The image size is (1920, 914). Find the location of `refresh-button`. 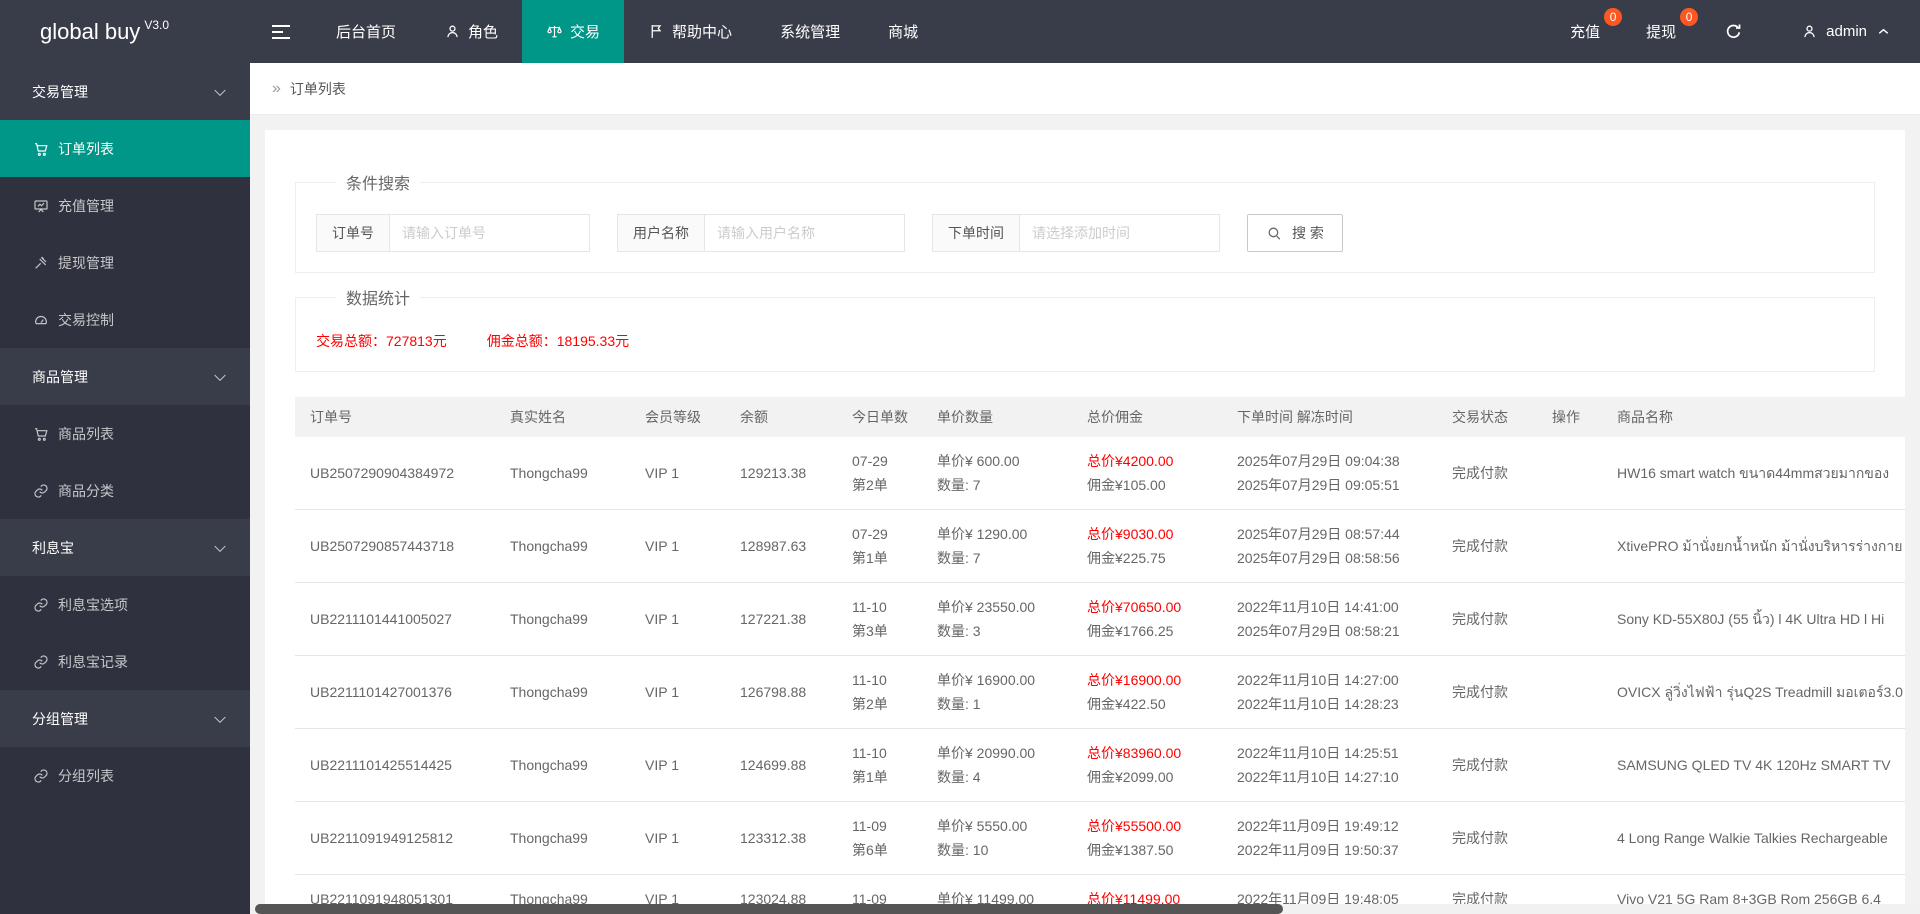

refresh-button is located at coordinates (1733, 31).